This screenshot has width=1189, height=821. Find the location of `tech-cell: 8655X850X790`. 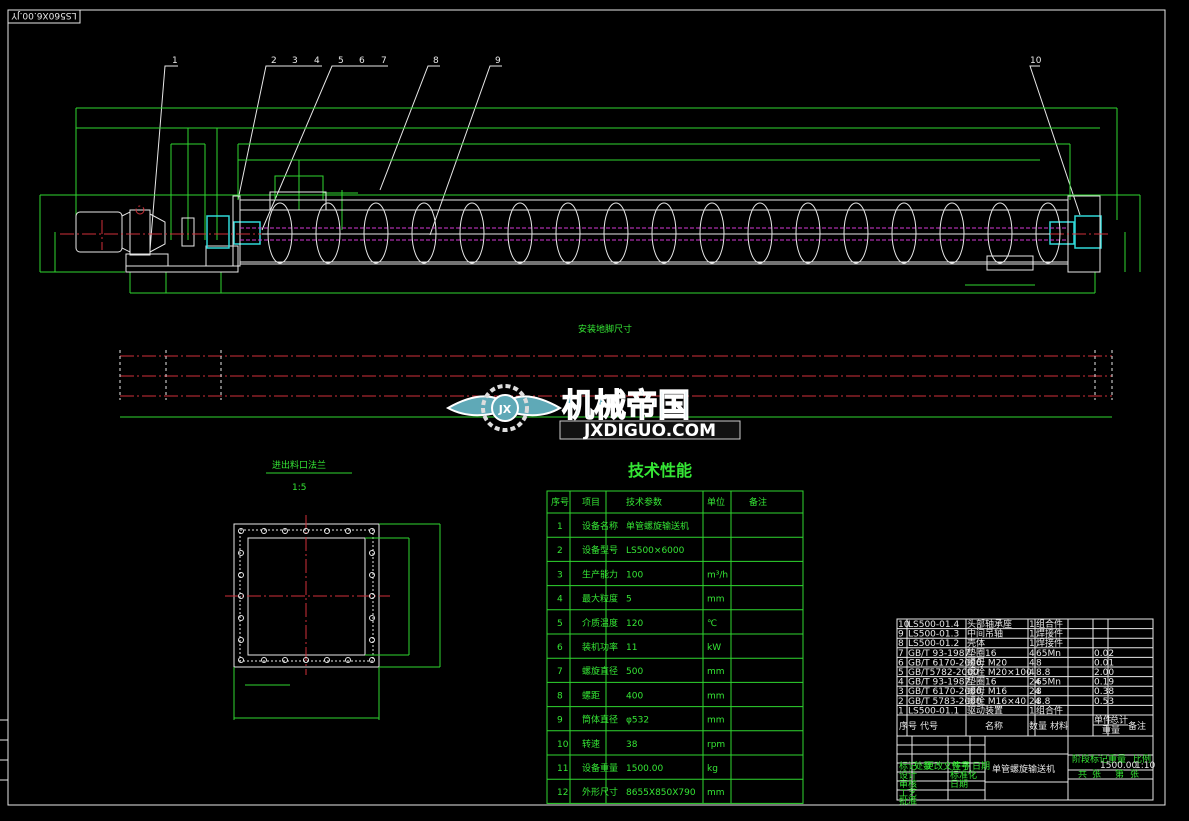

tech-cell: 8655X850X790 is located at coordinates (661, 793).